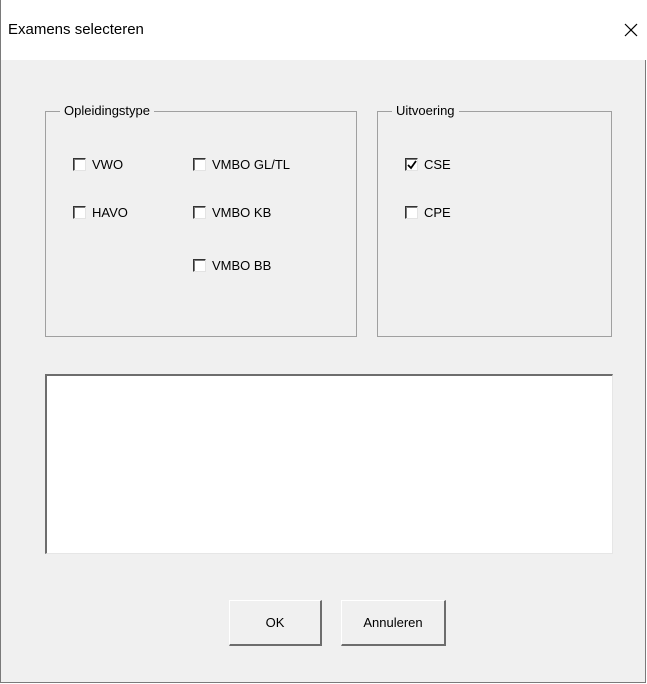  I want to click on opleidingstype-legend: Opleidingstype, so click(107, 111).